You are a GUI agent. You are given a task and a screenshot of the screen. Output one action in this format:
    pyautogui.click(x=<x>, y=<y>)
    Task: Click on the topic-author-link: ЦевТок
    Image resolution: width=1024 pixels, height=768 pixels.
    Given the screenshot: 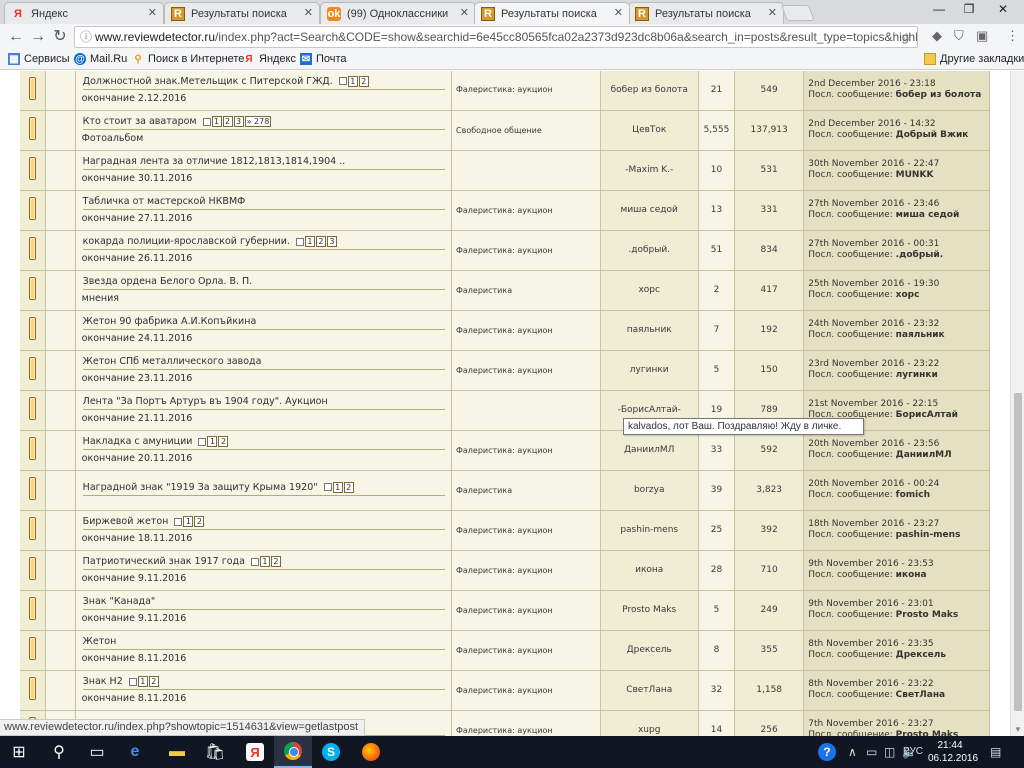 What is the action you would take?
    pyautogui.click(x=649, y=130)
    